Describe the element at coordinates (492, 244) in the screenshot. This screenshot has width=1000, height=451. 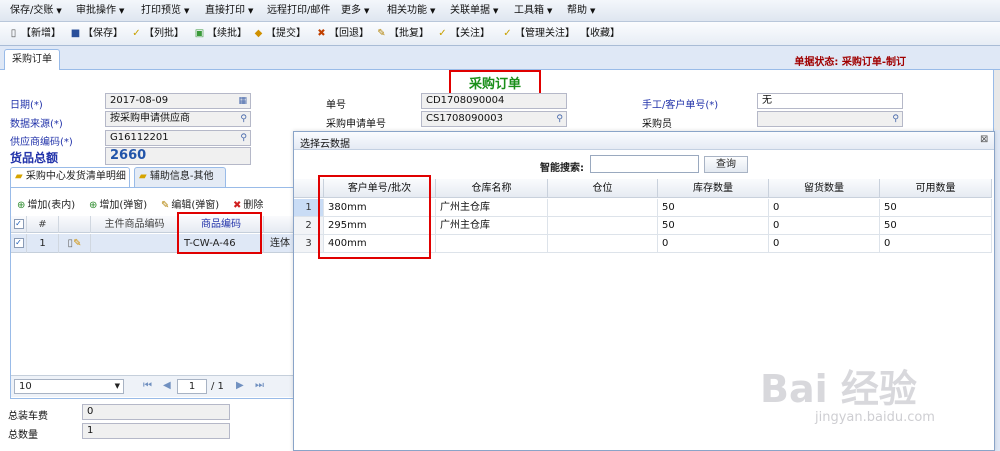
I see `cell-warehouse` at that location.